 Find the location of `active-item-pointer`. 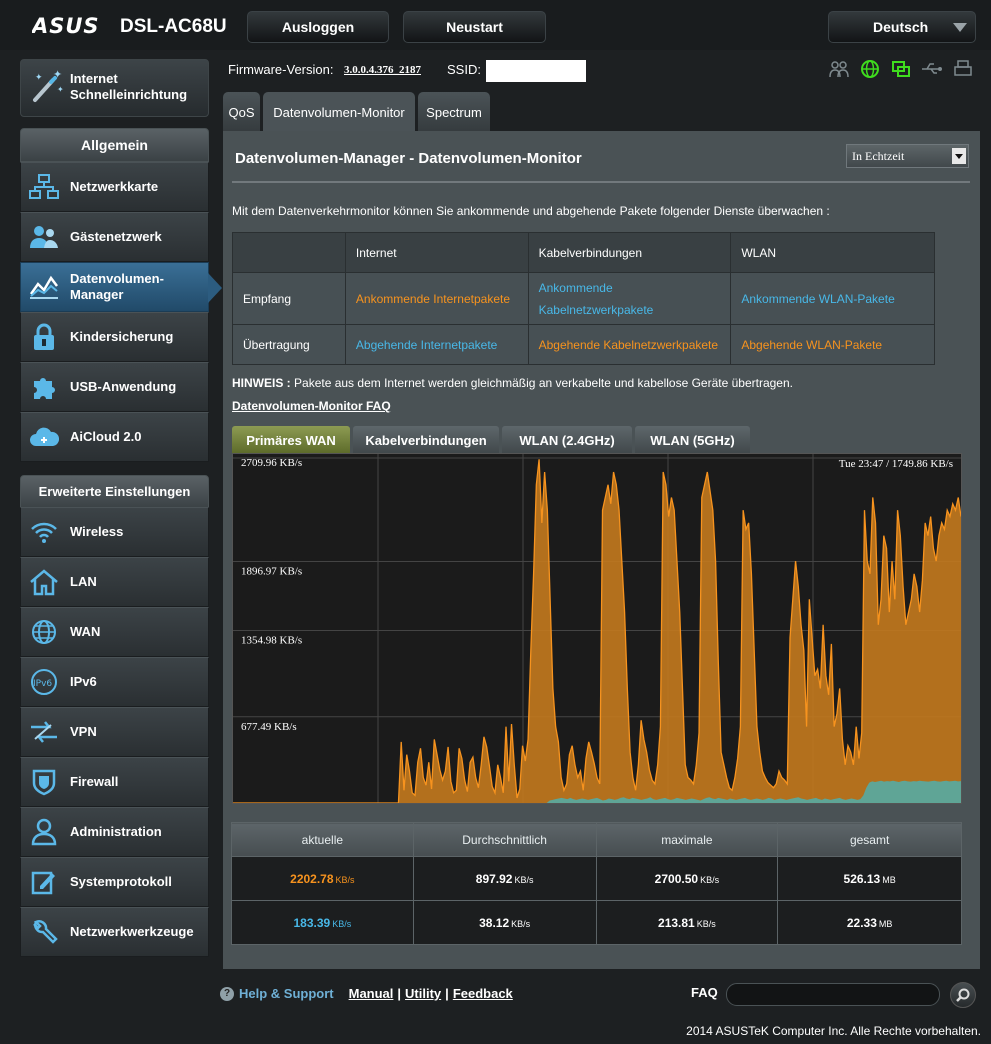

active-item-pointer is located at coordinates (215, 288).